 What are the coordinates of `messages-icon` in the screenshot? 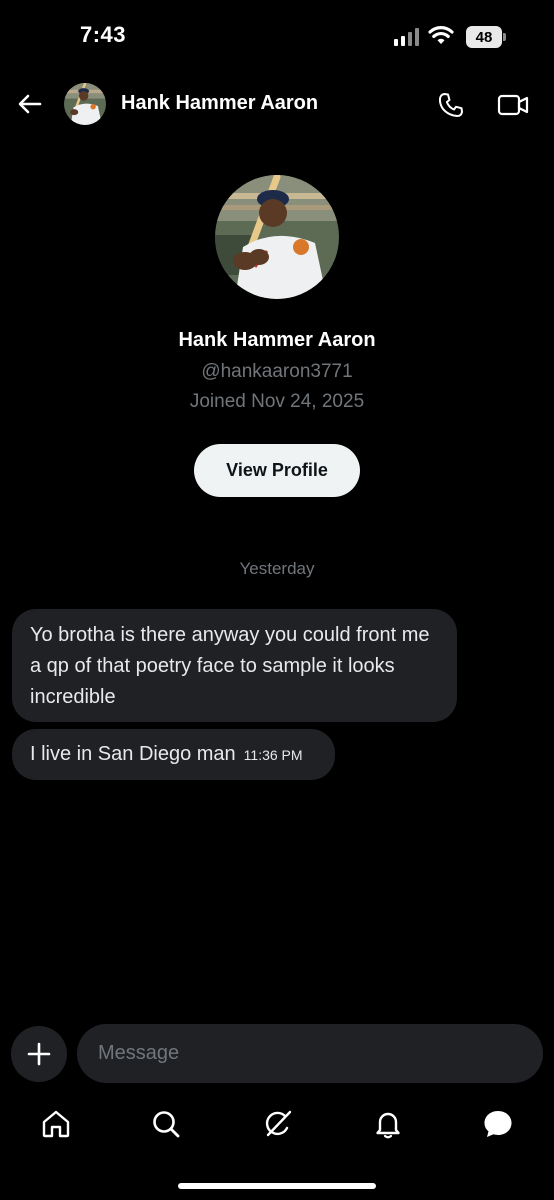 It's located at (498, 1124).